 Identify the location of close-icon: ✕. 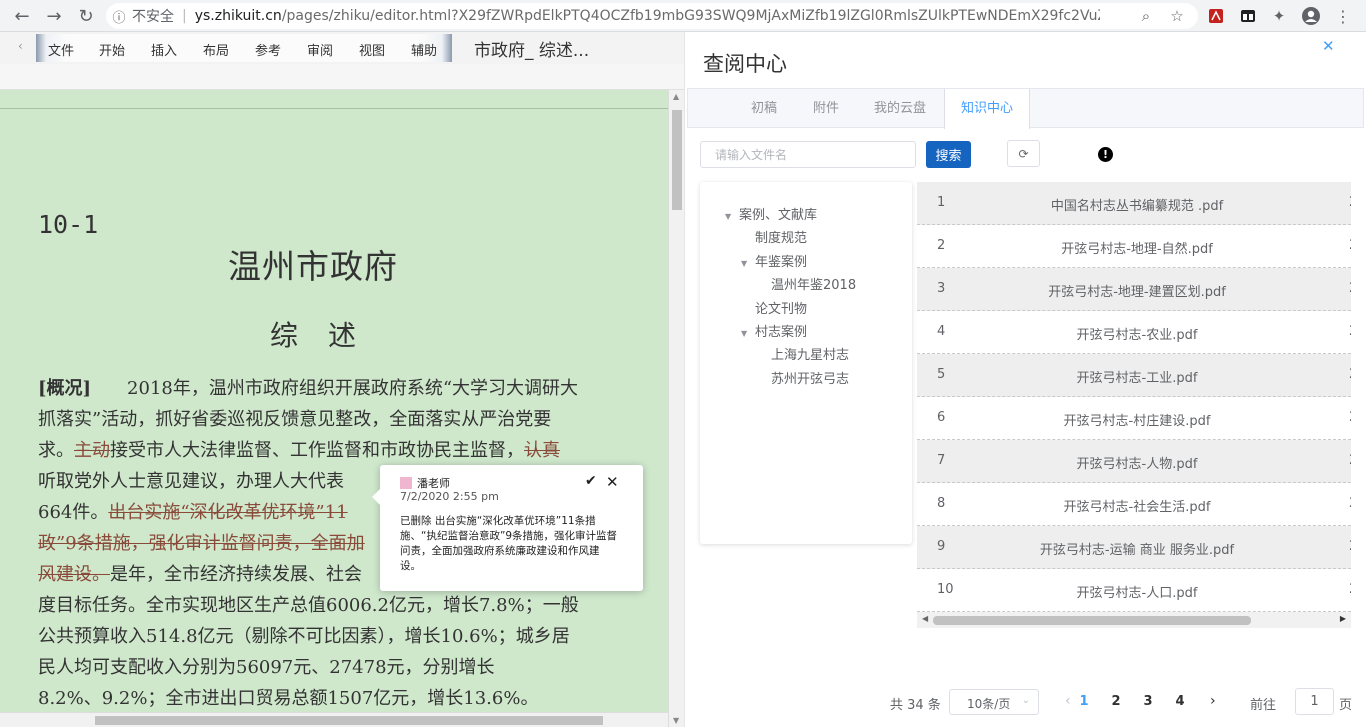
(612, 482).